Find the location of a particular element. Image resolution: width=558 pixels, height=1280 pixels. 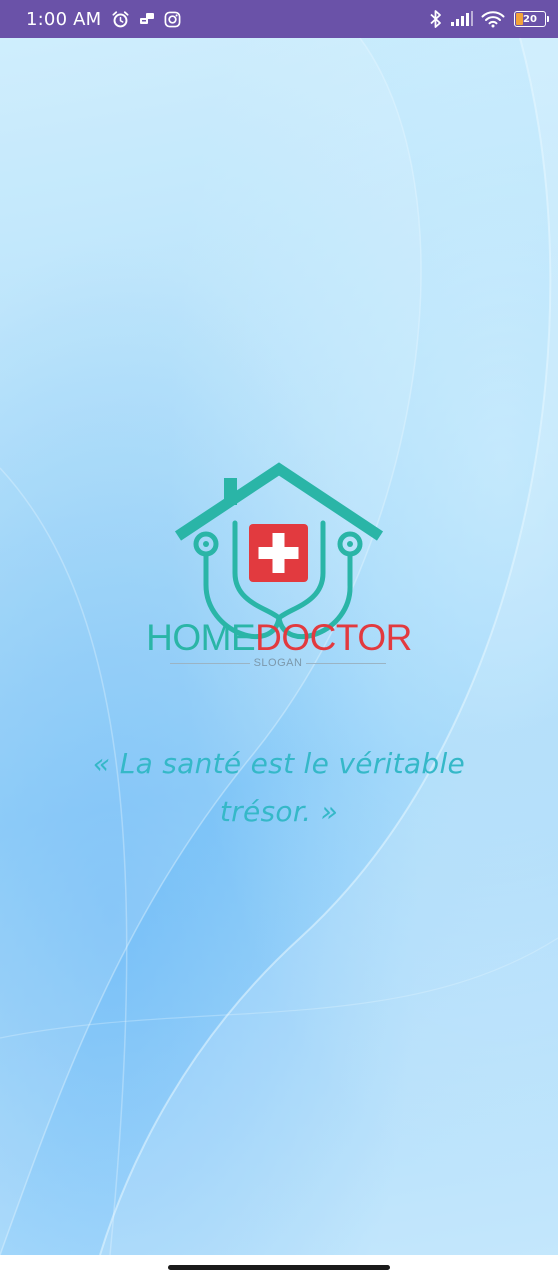

brand-doctor: DOCTOR is located at coordinates (333, 637).